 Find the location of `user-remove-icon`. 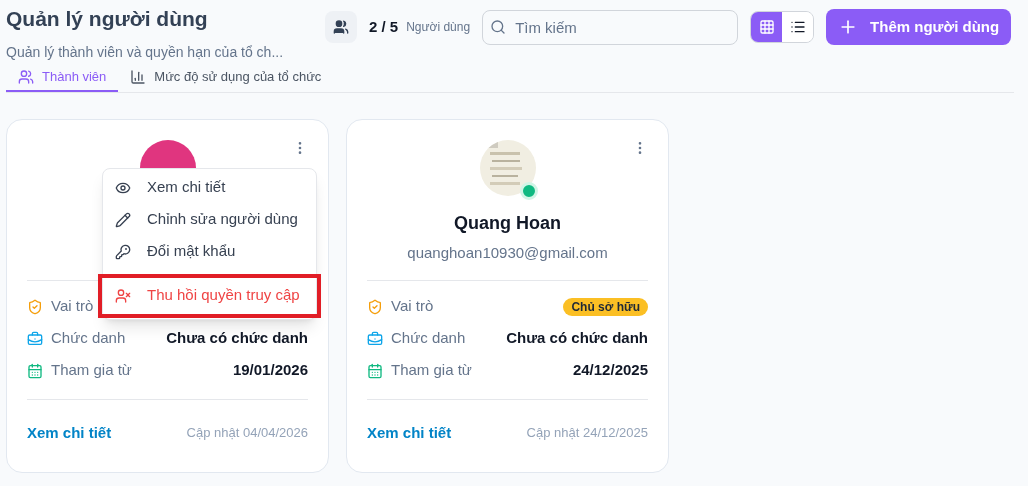

user-remove-icon is located at coordinates (123, 295).